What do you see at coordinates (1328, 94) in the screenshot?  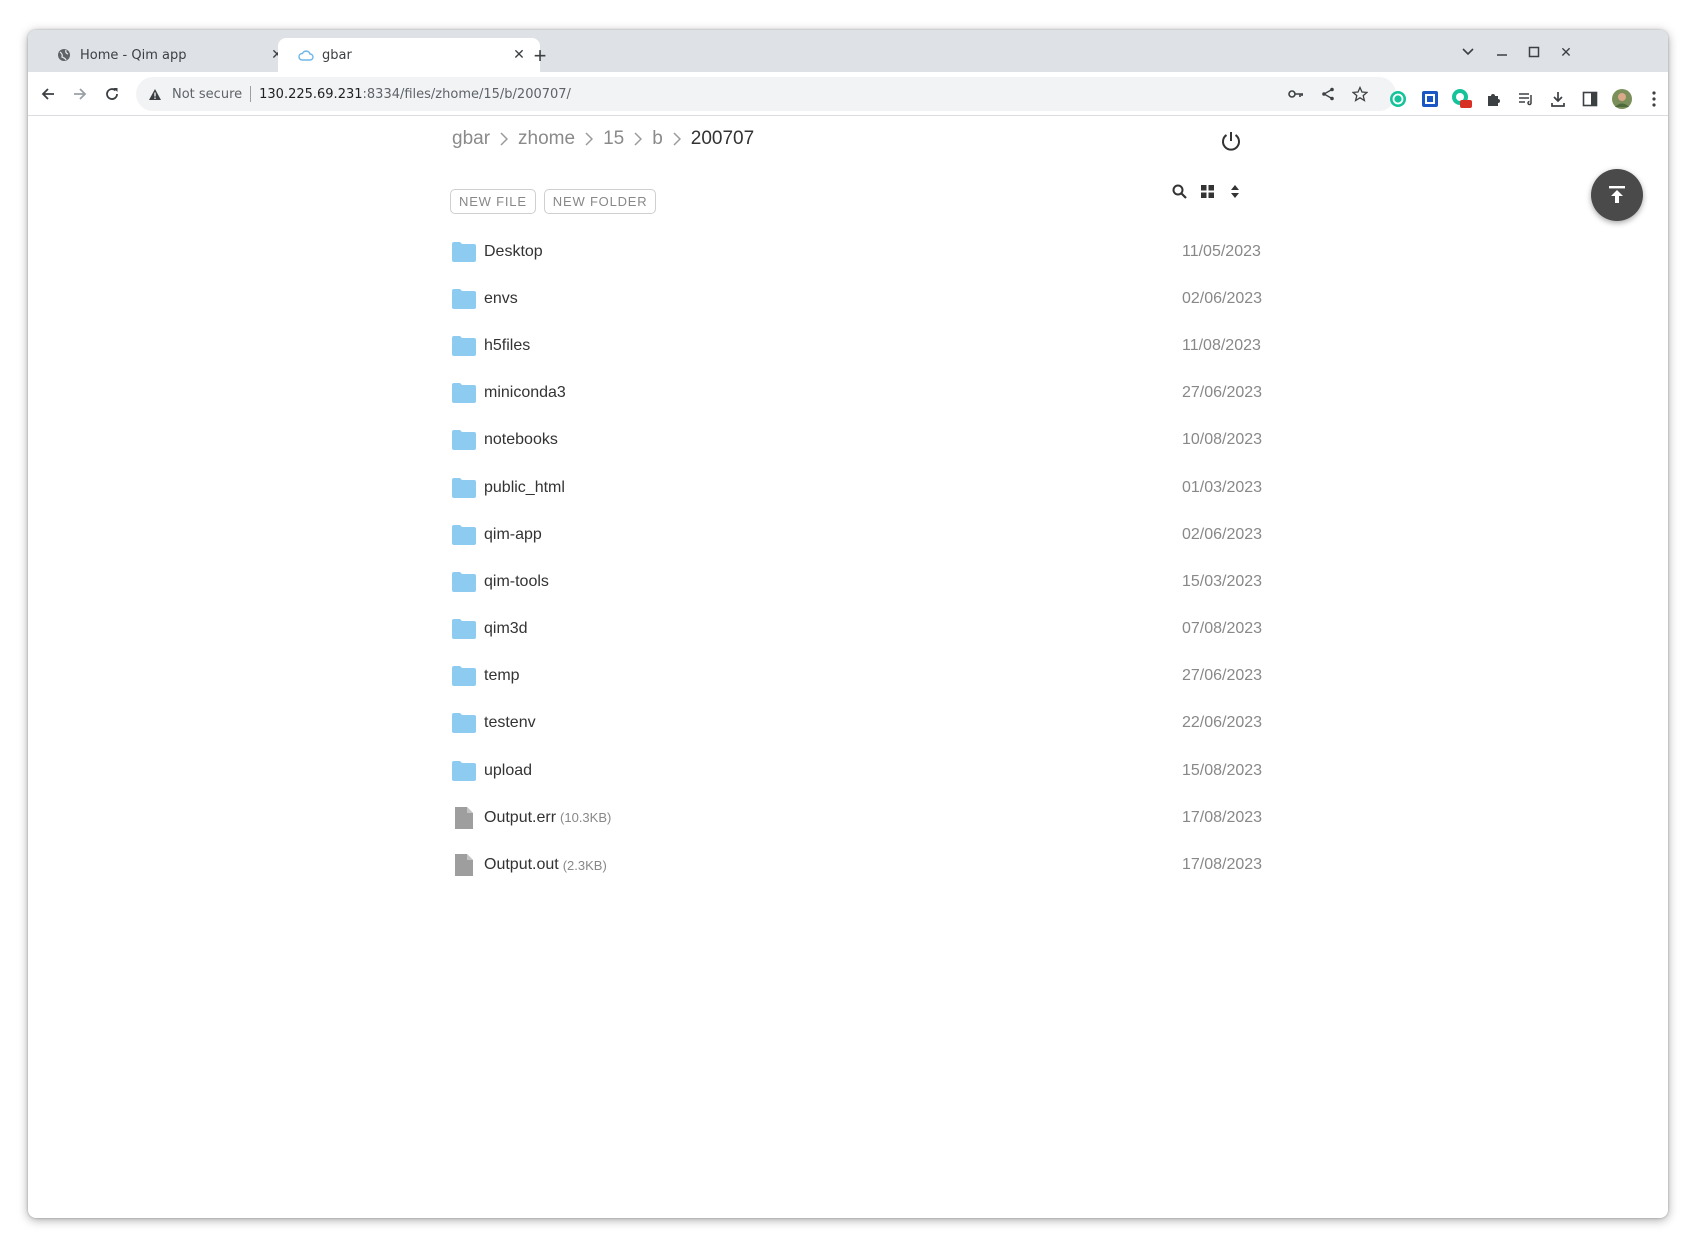 I see `share-icon` at bounding box center [1328, 94].